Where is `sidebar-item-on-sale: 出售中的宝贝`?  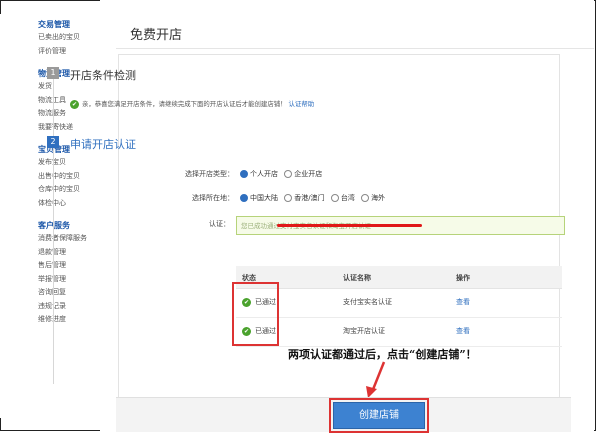
sidebar-item-on-sale: 出售中的宝贝 is located at coordinates (69, 177).